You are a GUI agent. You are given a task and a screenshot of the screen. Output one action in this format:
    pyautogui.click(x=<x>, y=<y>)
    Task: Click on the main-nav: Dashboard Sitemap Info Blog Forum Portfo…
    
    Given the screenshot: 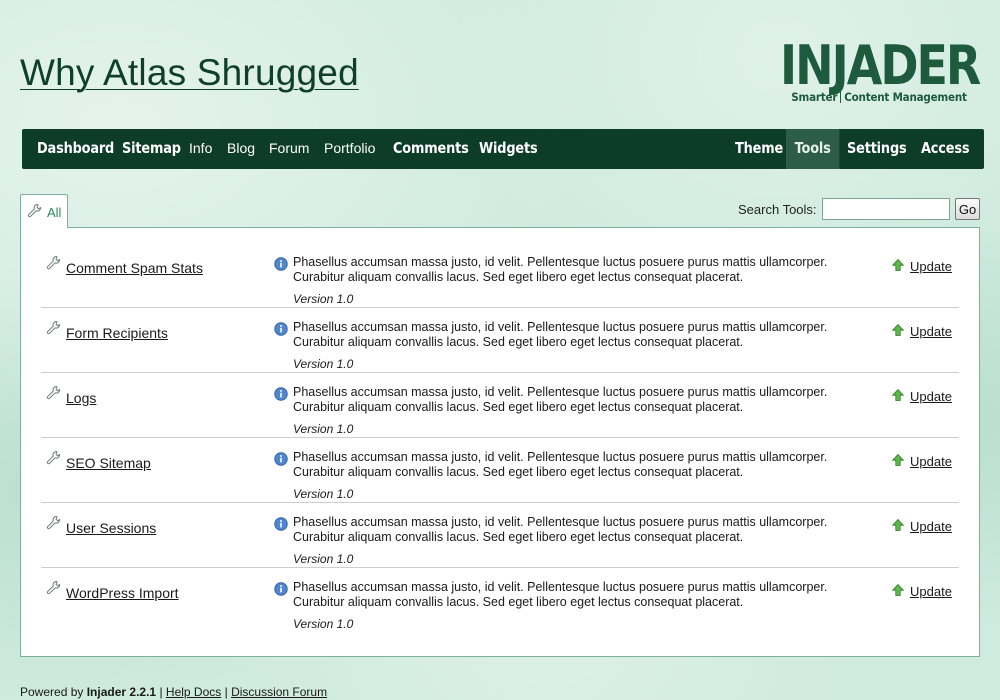 What is the action you would take?
    pyautogui.click(x=503, y=149)
    